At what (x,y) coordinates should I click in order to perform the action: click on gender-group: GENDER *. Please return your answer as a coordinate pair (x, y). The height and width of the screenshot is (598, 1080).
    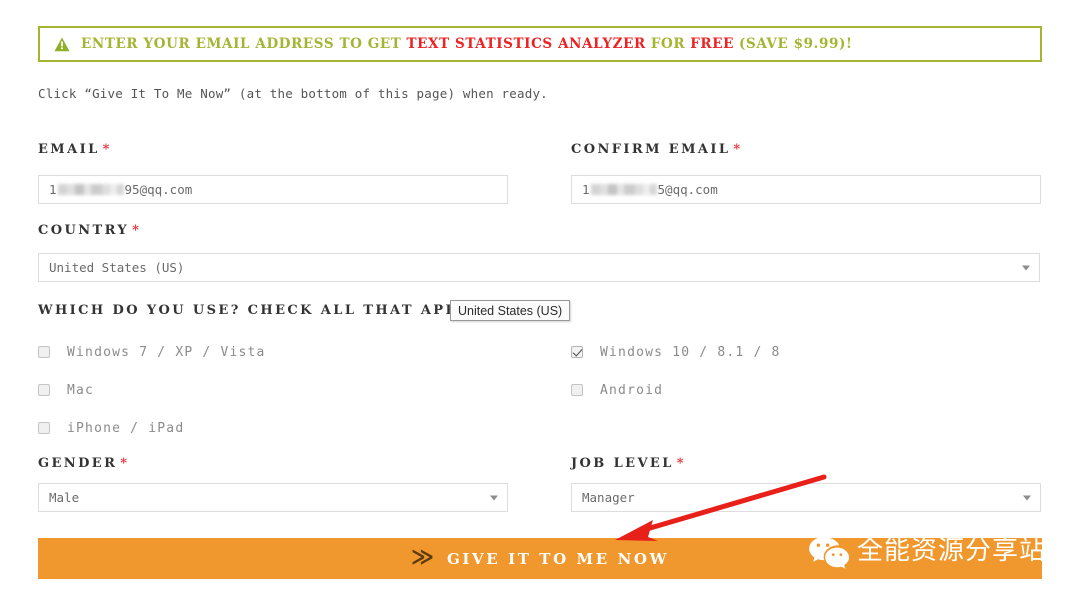
    Looking at the image, I should click on (273, 463).